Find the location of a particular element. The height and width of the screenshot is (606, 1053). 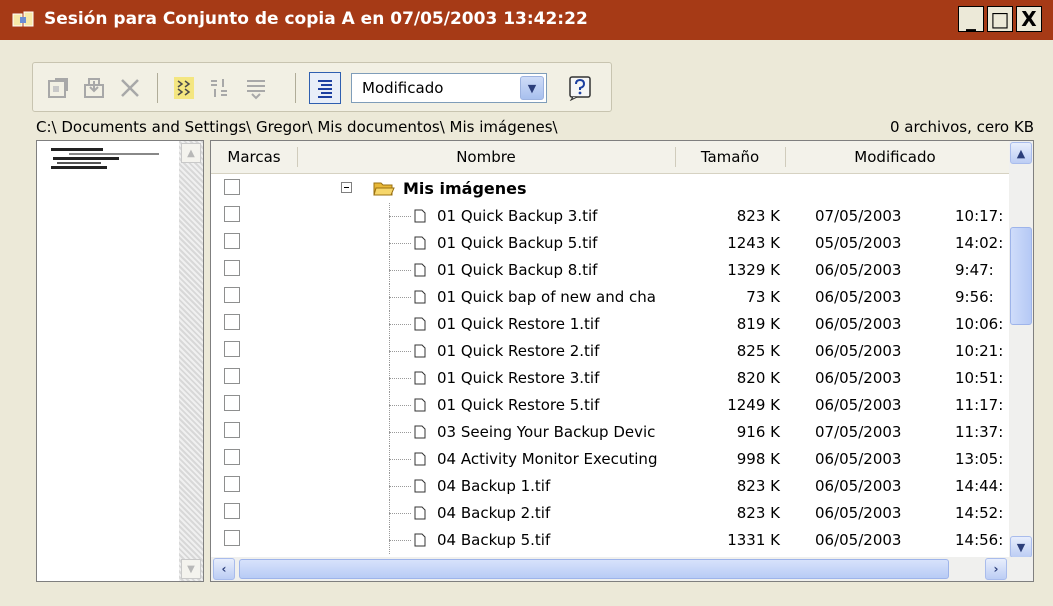

horizontal-scroll-thumb is located at coordinates (594, 569).